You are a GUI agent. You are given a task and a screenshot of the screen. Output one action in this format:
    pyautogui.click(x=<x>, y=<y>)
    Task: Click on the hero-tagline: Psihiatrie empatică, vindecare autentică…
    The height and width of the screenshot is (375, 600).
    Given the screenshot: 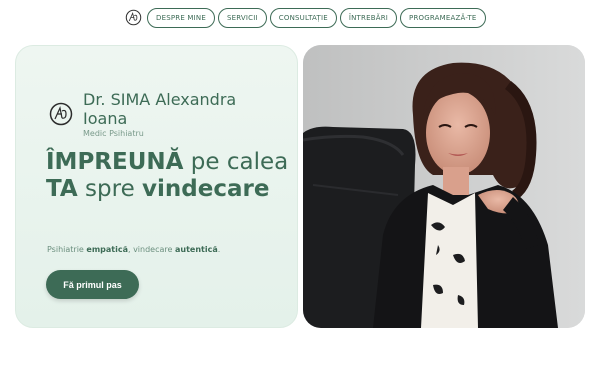 What is the action you would take?
    pyautogui.click(x=133, y=249)
    